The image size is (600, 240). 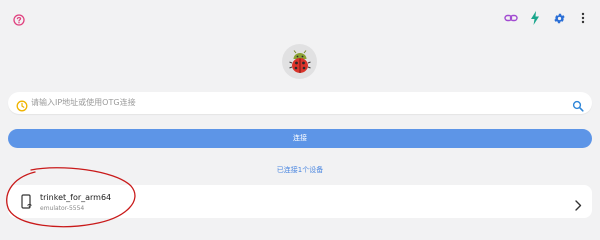 I want to click on app-logo-avatar, so click(x=299, y=61).